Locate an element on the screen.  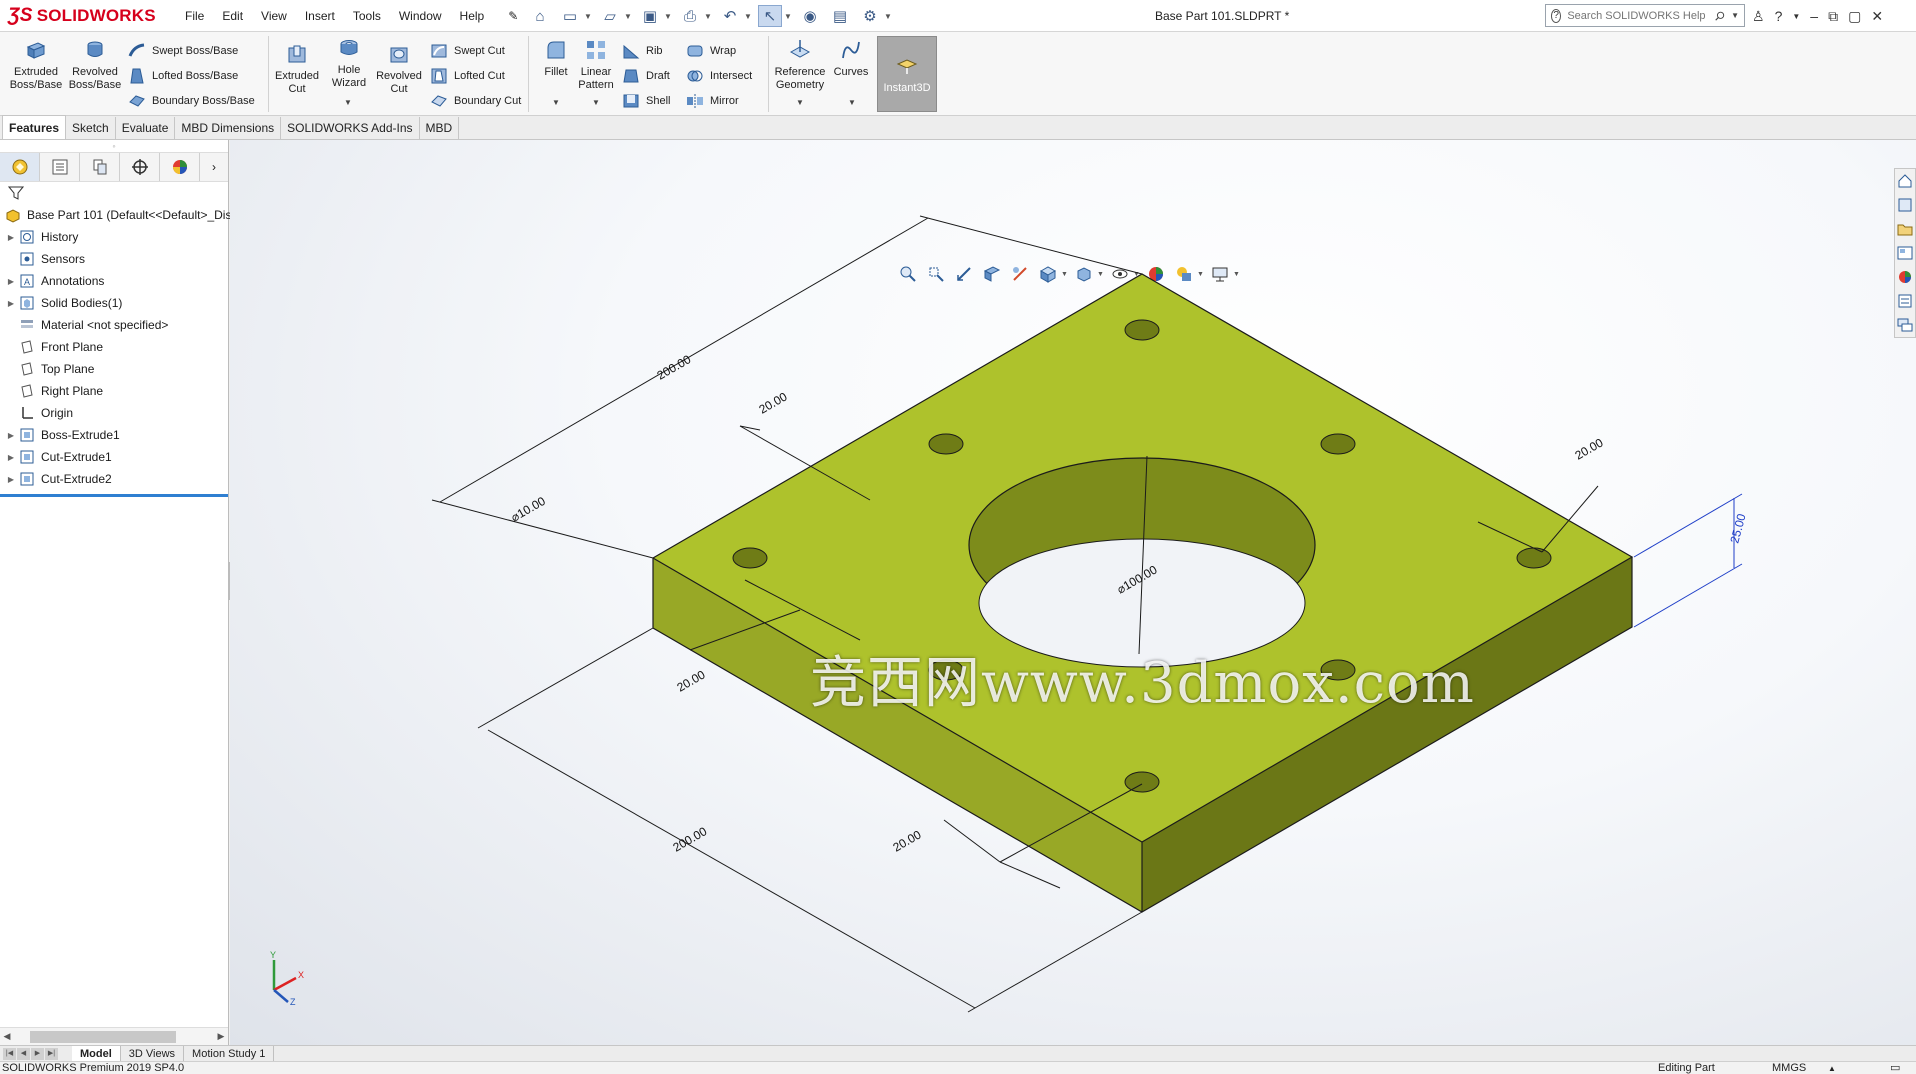
pane-horizontal-scrollbar: ◀ ▶ is located at coordinates (114, 1036).